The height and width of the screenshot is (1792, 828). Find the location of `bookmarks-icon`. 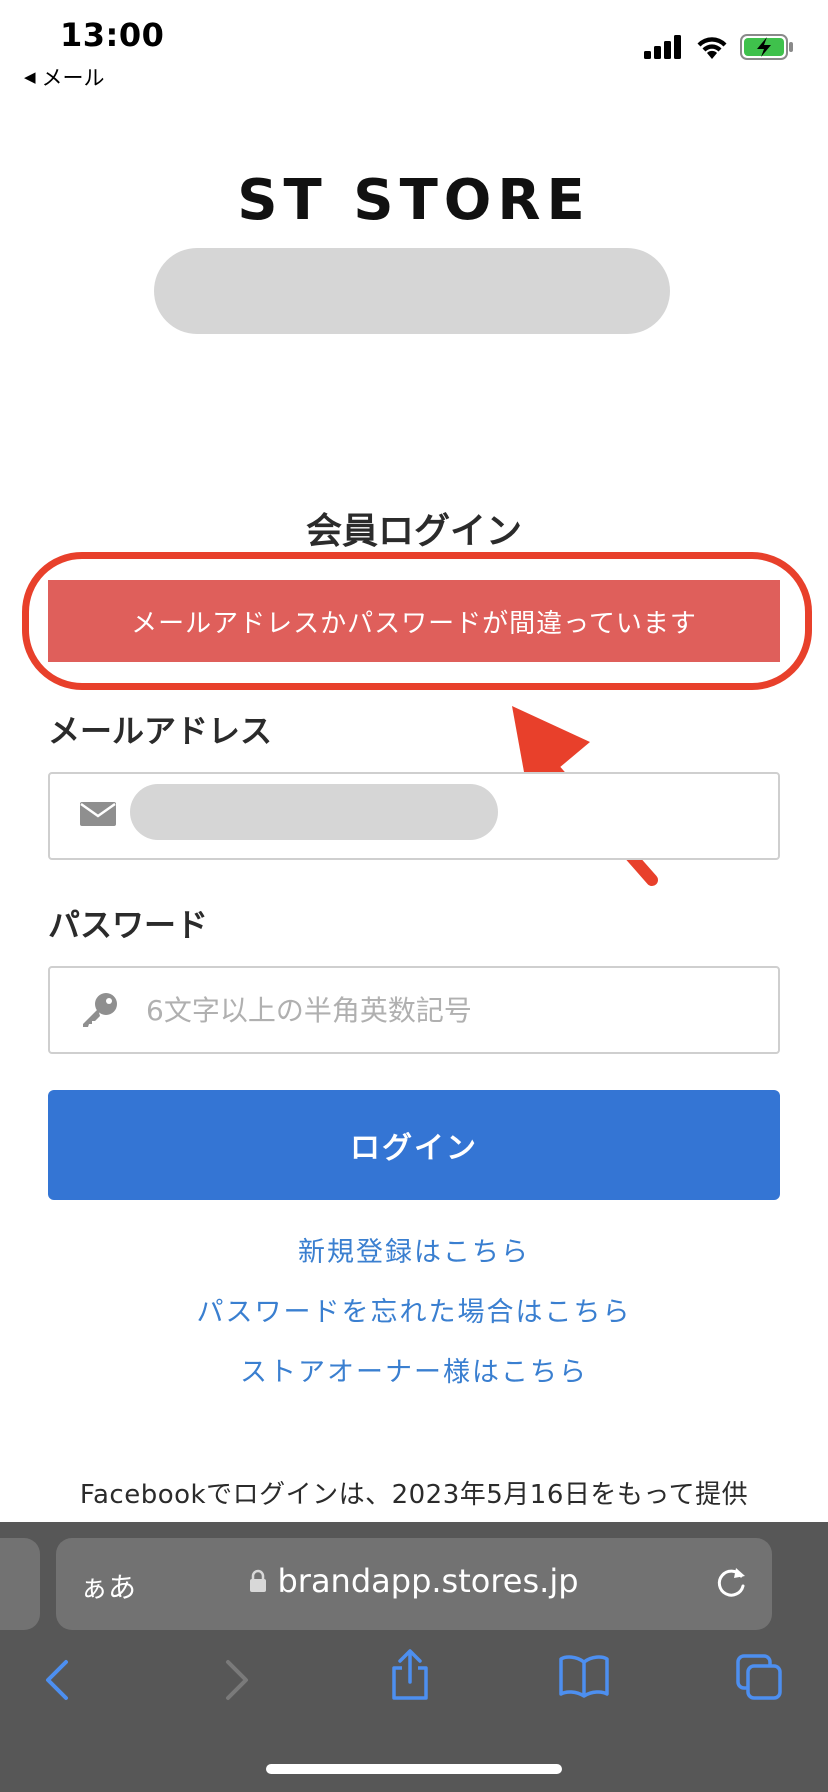

bookmarks-icon is located at coordinates (584, 1676).